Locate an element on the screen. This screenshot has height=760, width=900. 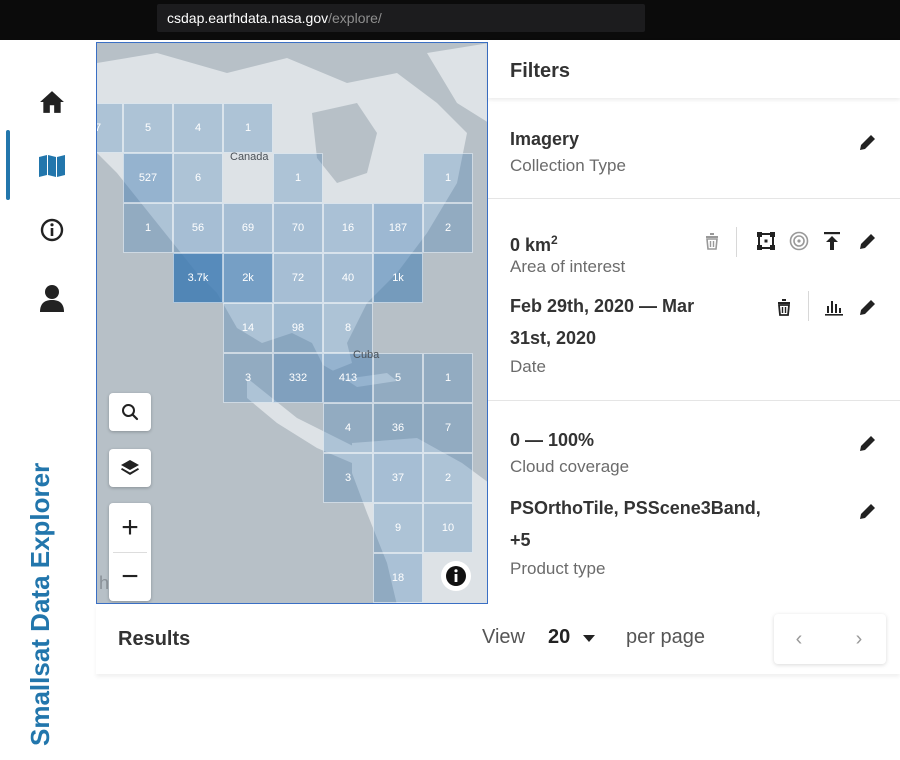
upload-icon is located at coordinates (832, 241).